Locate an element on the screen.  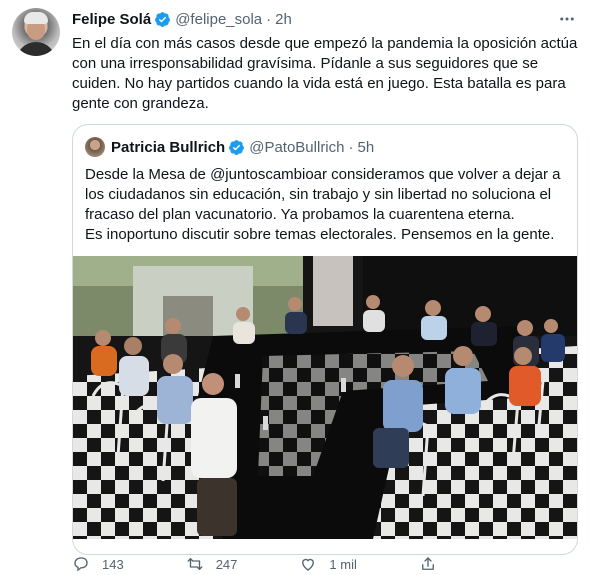
like-button: 1 mil is located at coordinates (328, 564).